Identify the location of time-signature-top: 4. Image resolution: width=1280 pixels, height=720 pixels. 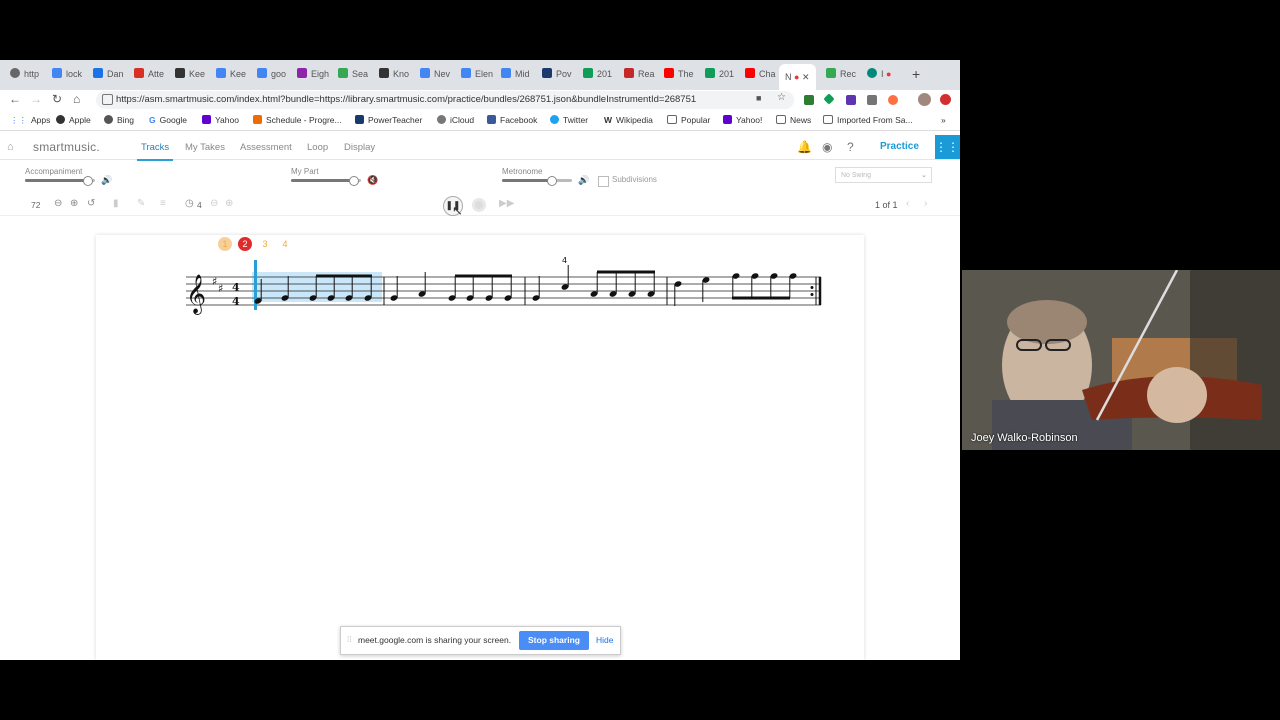
(236, 287).